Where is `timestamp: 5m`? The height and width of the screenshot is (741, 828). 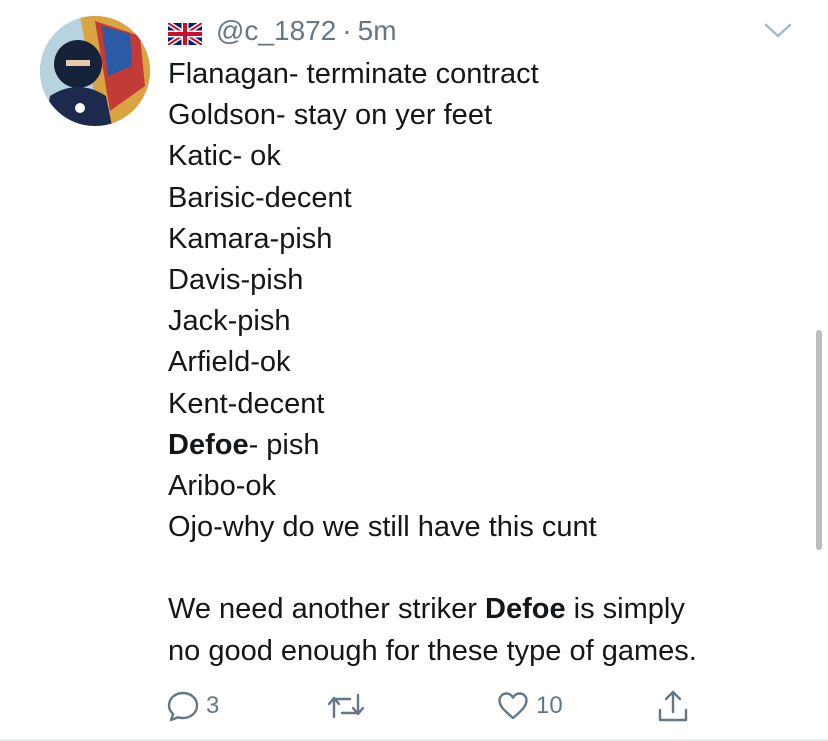 timestamp: 5m is located at coordinates (377, 31).